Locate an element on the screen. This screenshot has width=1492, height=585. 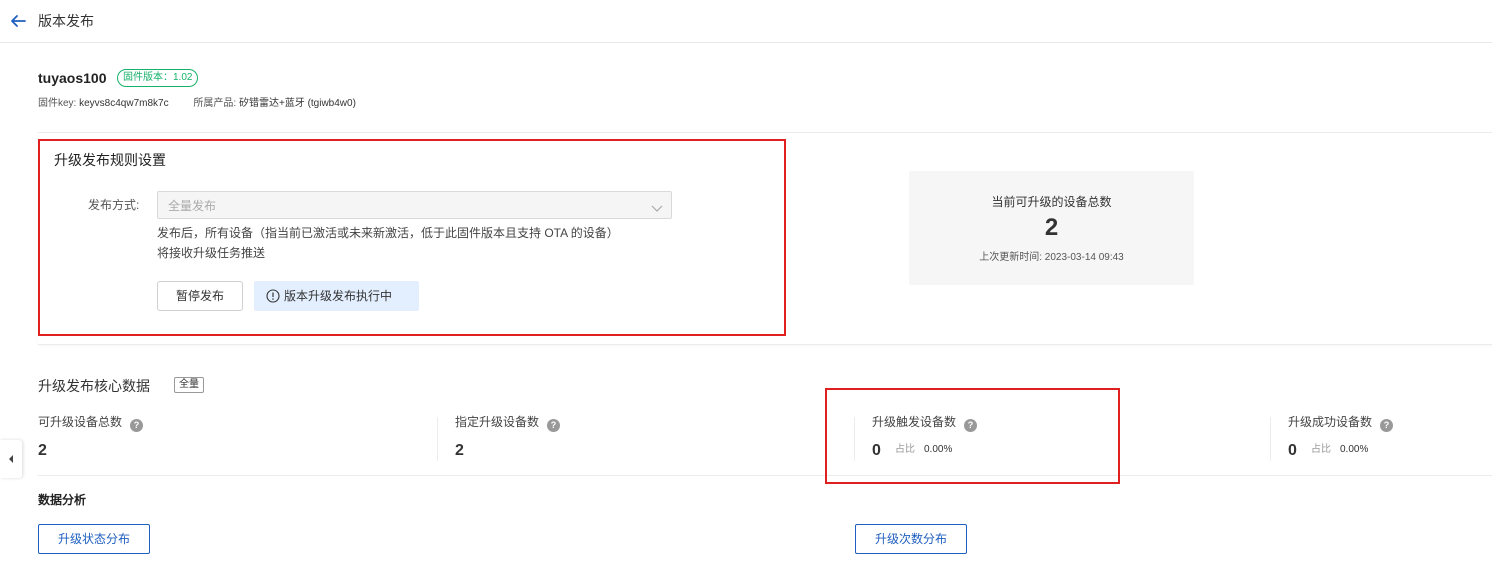
top-bar: 版本发布 is located at coordinates (746, 21).